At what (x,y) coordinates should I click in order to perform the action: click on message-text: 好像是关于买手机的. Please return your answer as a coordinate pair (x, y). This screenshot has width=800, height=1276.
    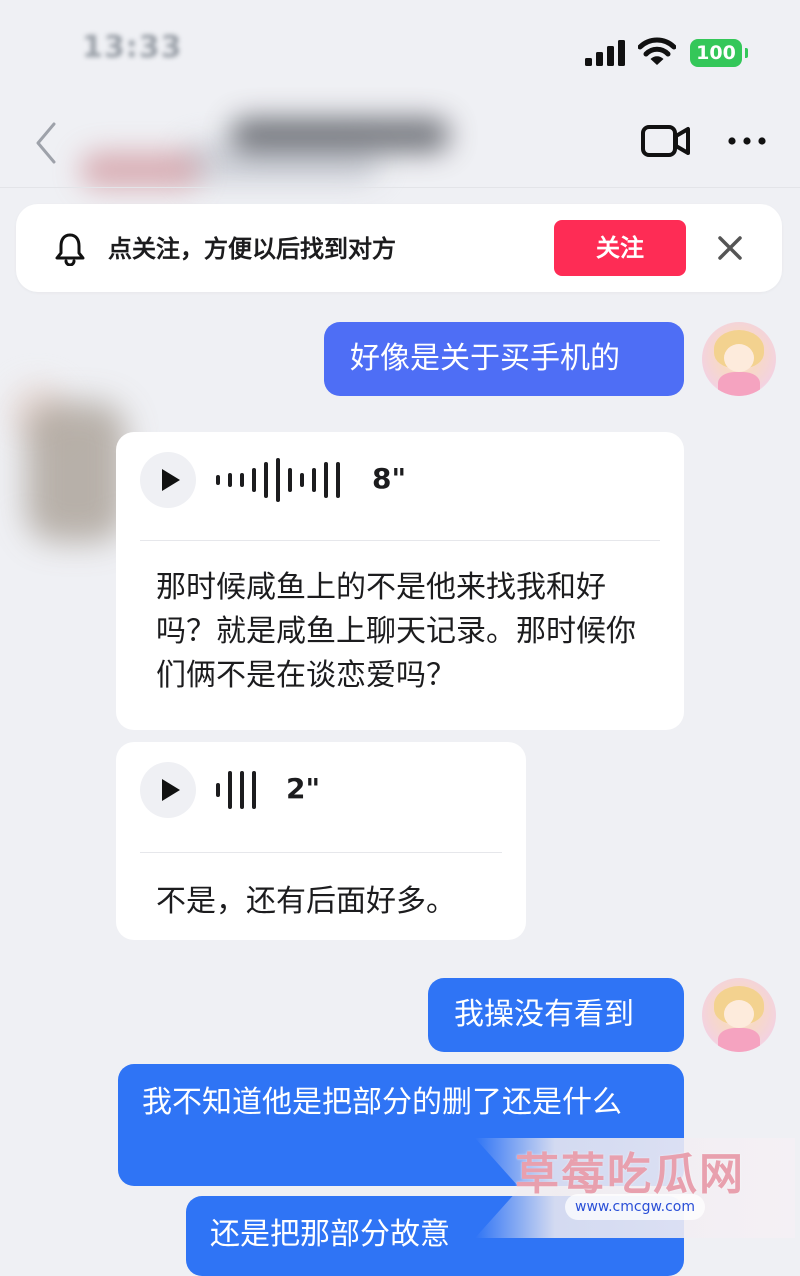
    Looking at the image, I should click on (485, 358).